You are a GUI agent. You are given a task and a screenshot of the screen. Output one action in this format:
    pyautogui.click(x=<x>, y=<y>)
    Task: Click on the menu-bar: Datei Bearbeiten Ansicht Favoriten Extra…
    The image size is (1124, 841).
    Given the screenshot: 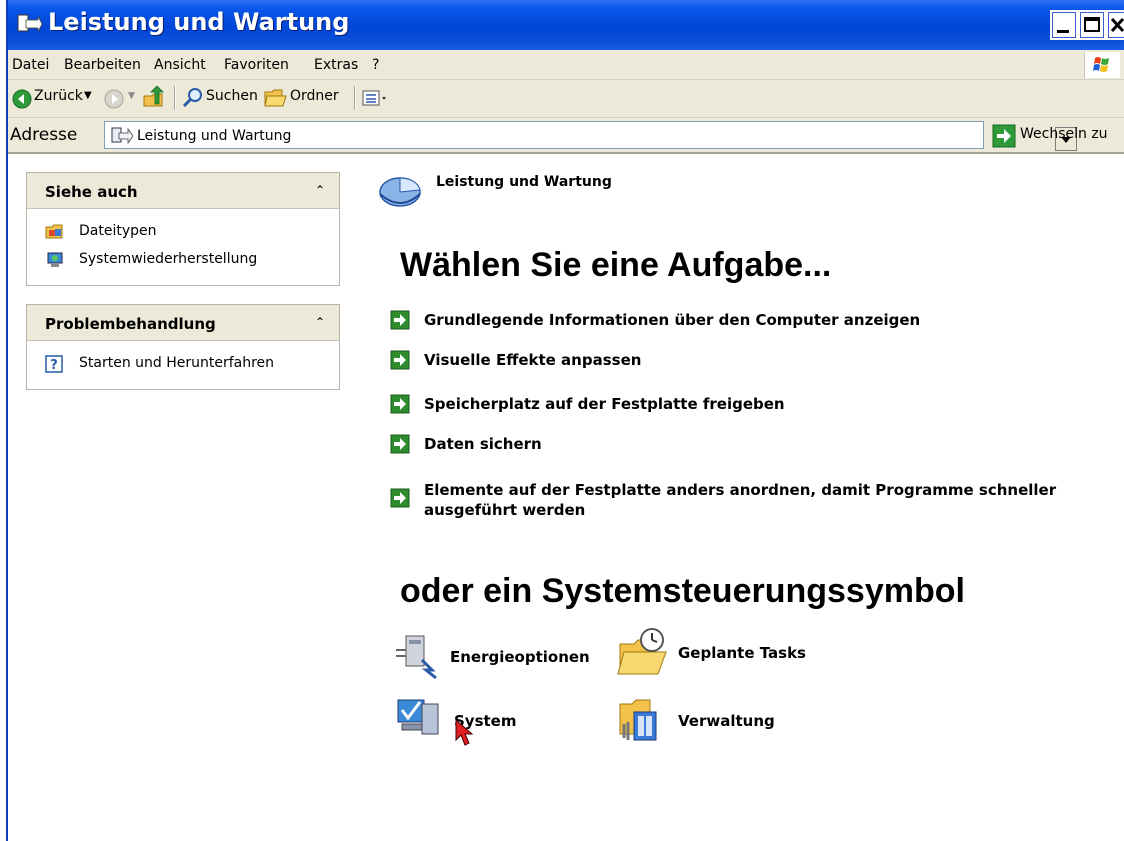 What is the action you would take?
    pyautogui.click(x=566, y=65)
    